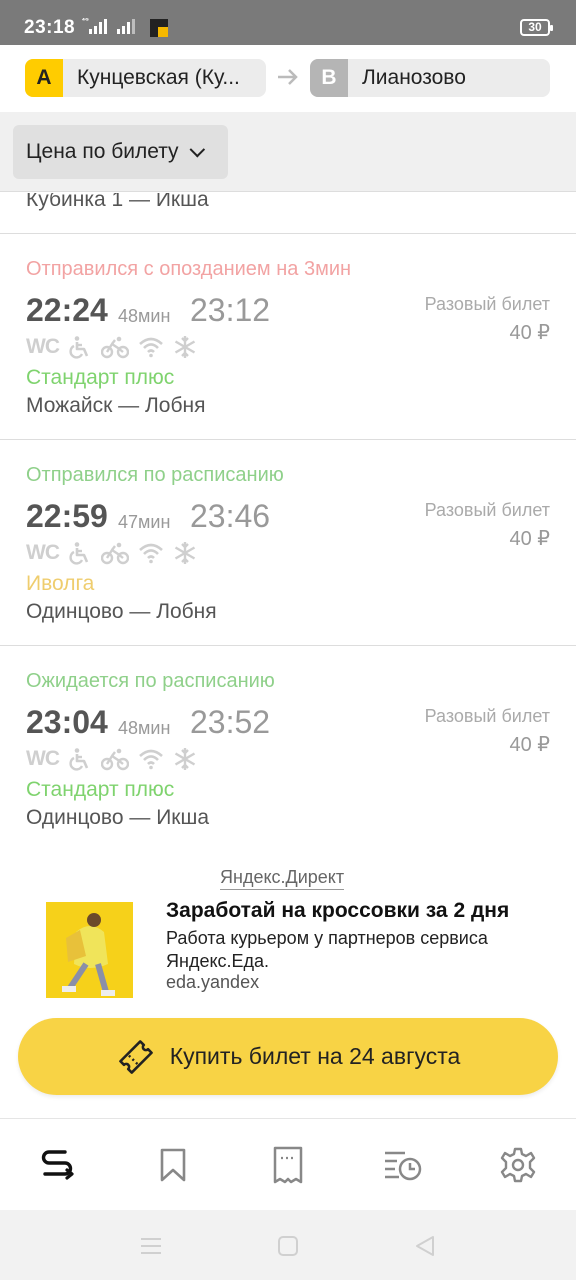 This screenshot has height=1280, width=576. I want to click on from-station-letter: A, so click(44, 78).